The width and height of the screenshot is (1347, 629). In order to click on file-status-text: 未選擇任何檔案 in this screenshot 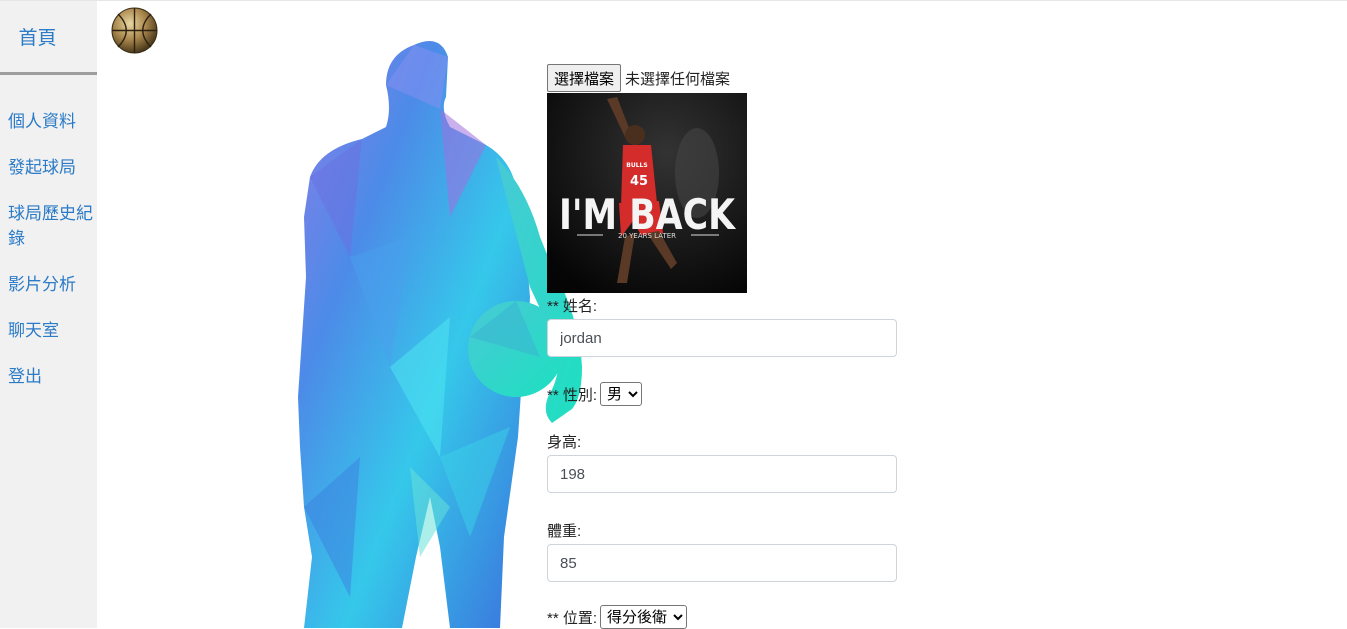, I will do `click(678, 79)`.